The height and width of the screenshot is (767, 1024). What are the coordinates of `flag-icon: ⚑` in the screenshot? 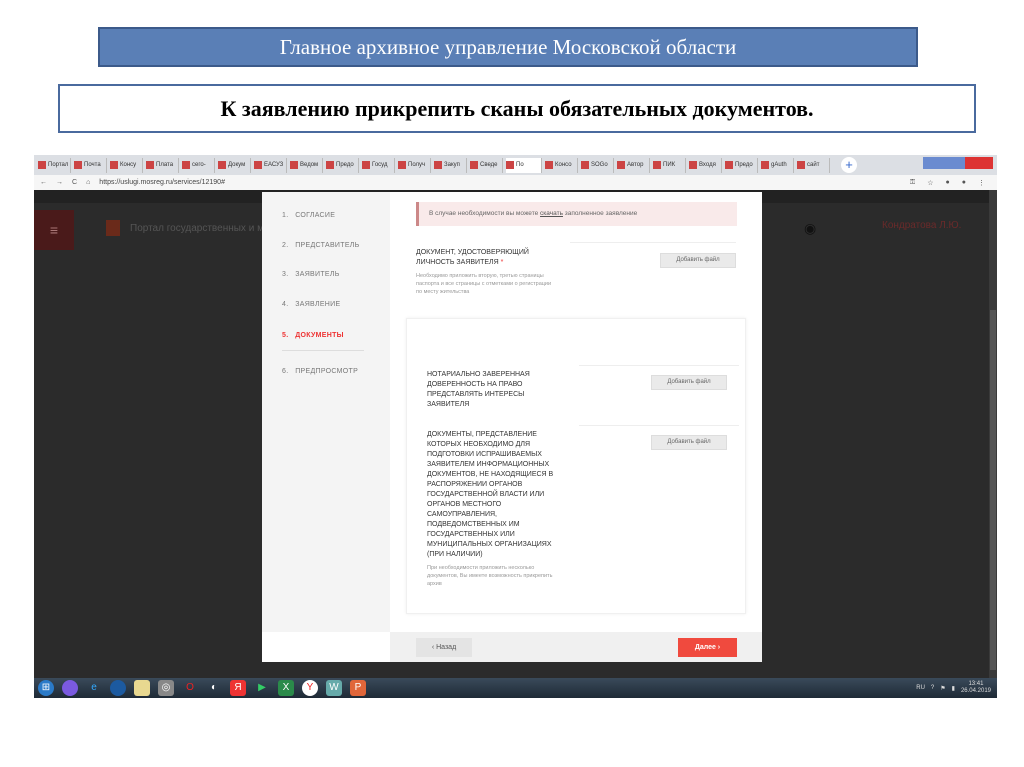 It's located at (942, 688).